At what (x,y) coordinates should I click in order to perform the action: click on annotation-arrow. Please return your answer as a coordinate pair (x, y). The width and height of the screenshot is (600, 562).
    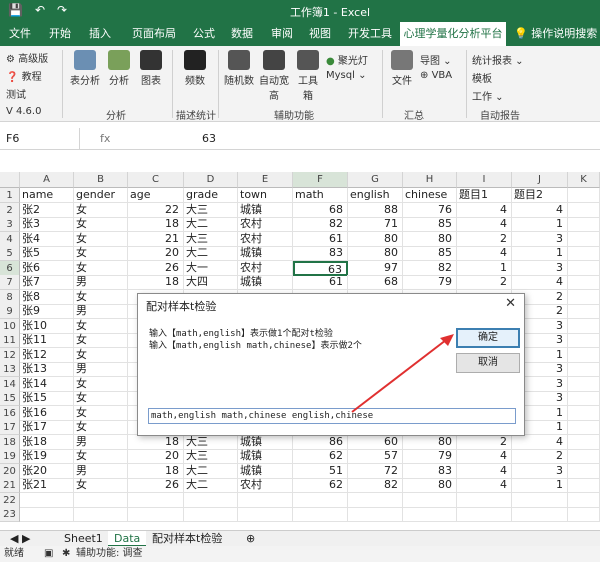
    Looking at the image, I should click on (402, 373).